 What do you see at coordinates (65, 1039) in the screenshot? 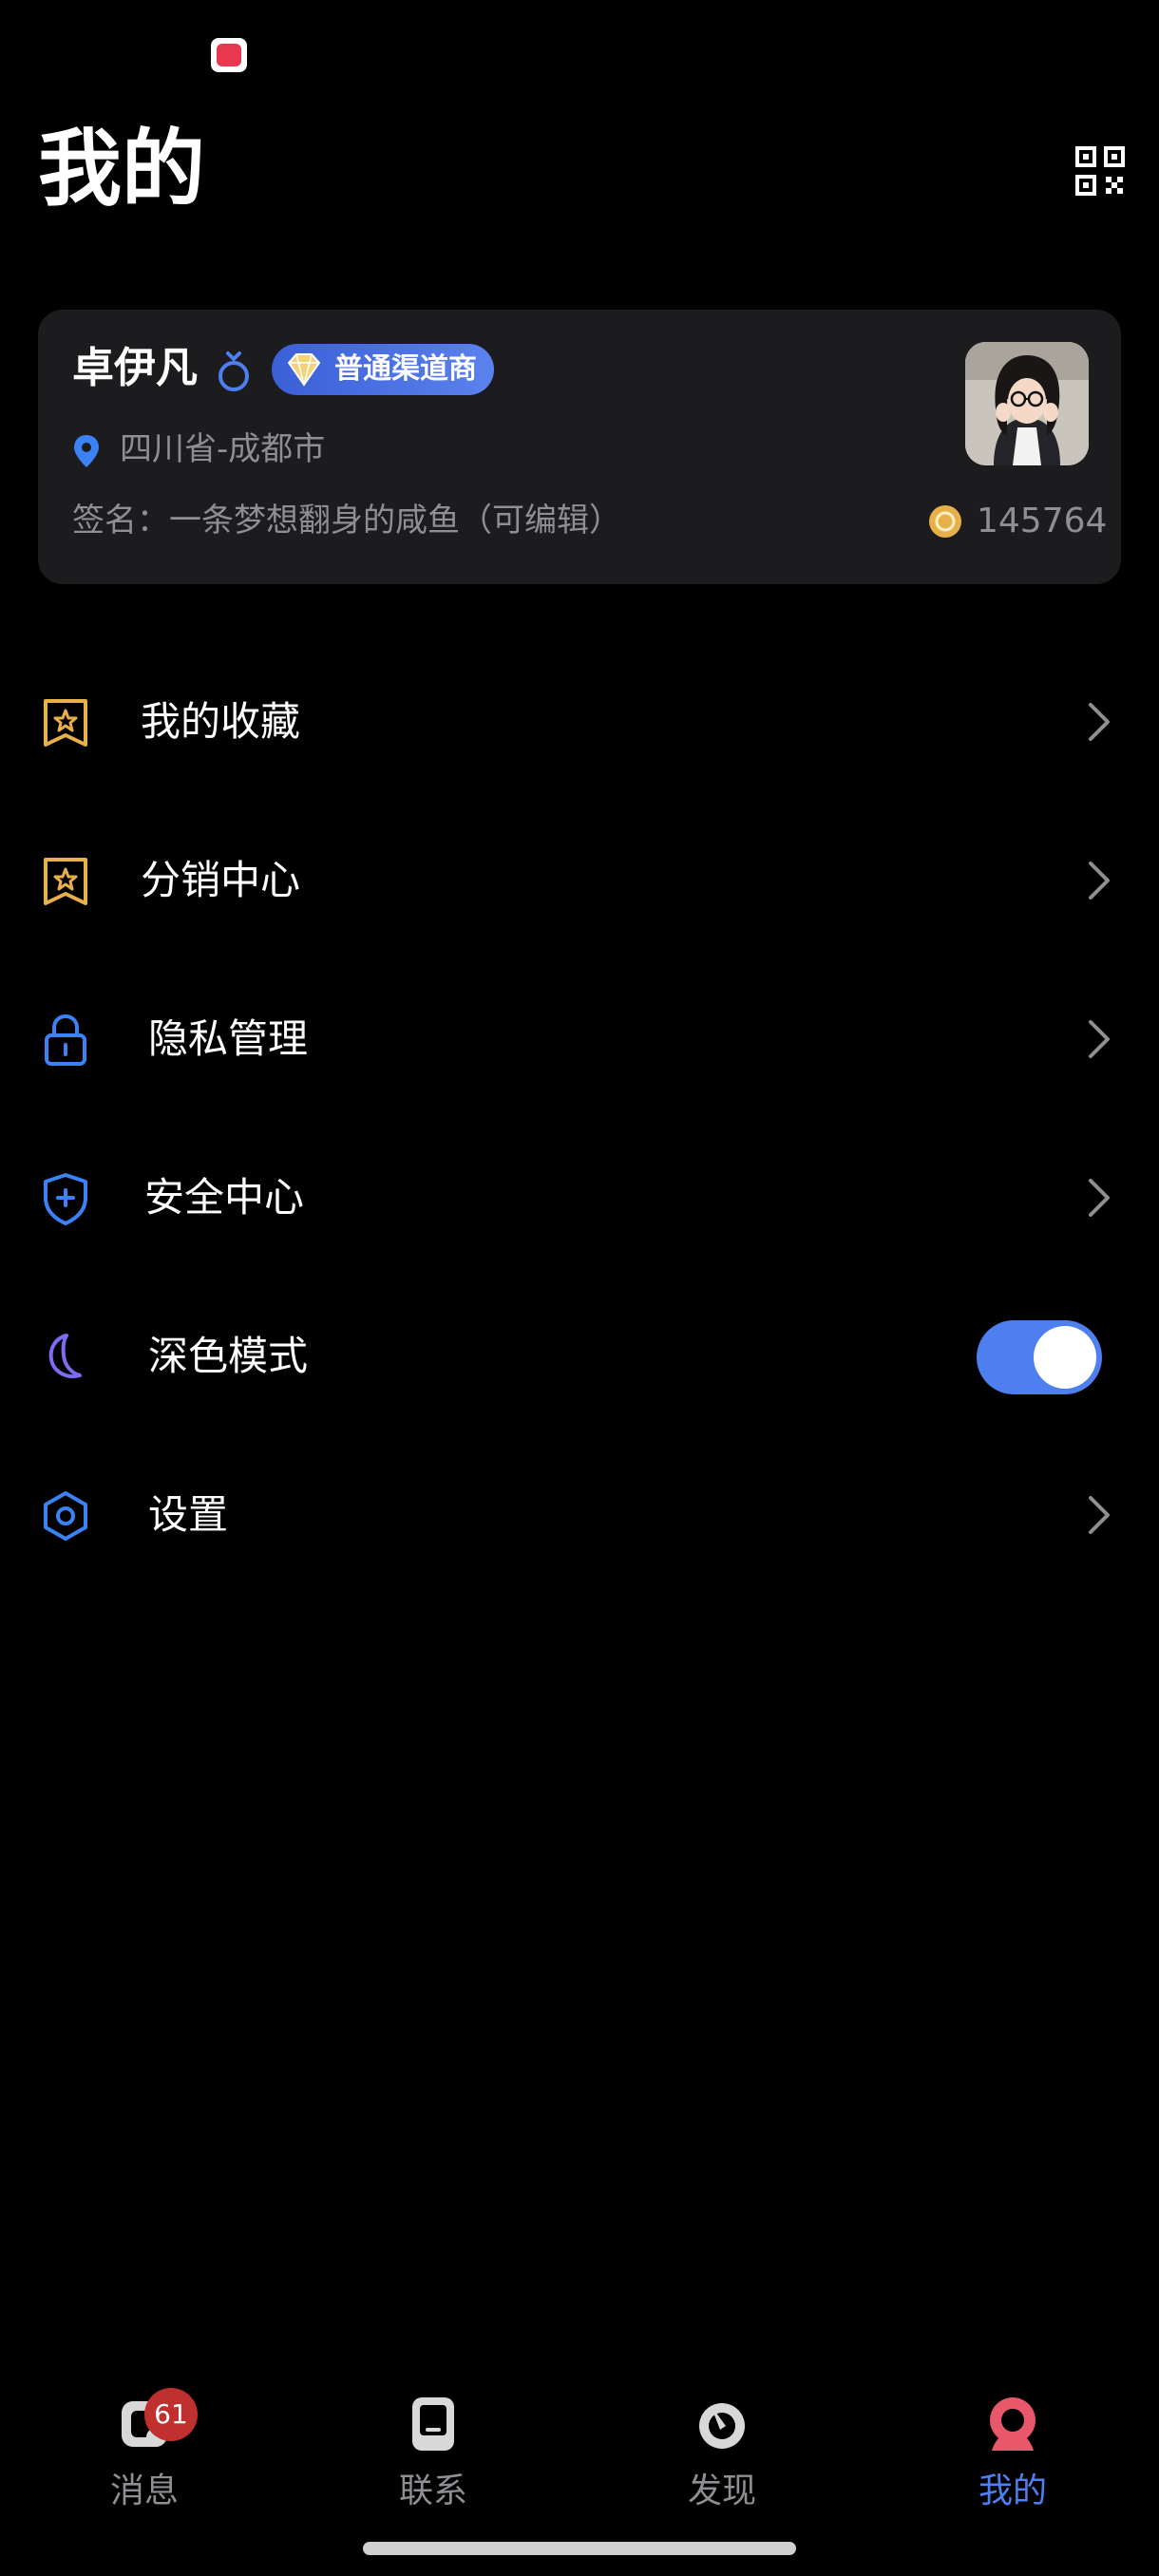
I see `lock-icon` at bounding box center [65, 1039].